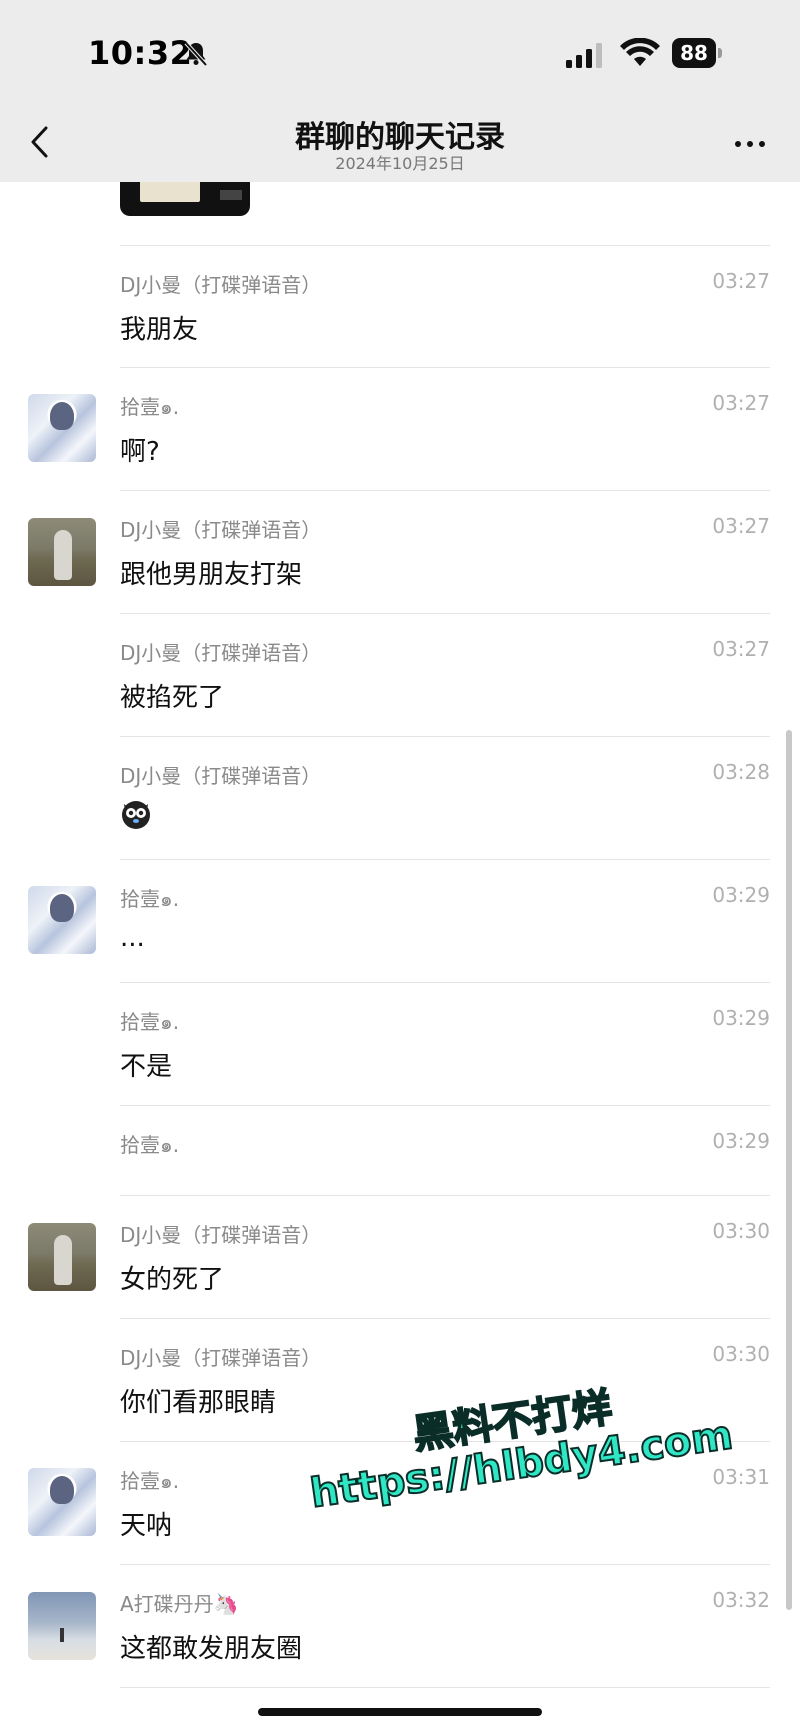 The height and width of the screenshot is (1735, 800). Describe the element at coordinates (789, 1170) in the screenshot. I see `scrollbar` at that location.